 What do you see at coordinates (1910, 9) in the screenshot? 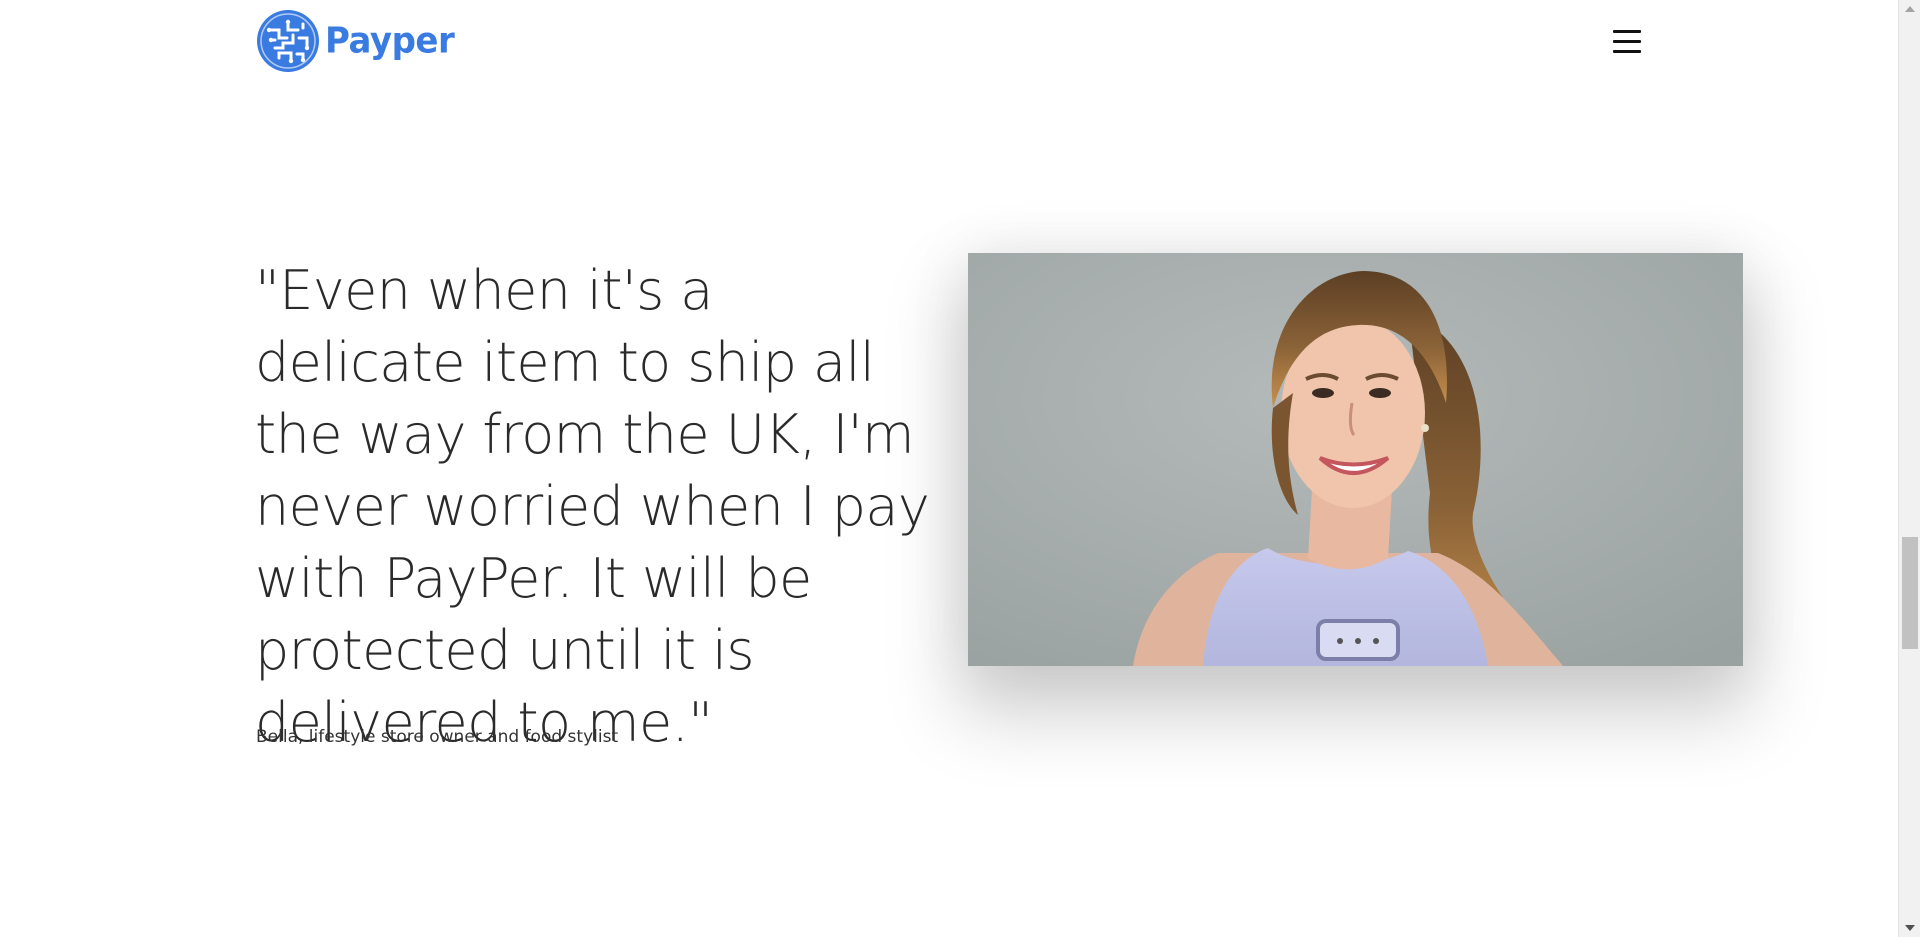
I see `scroll-up-arrow-icon` at bounding box center [1910, 9].